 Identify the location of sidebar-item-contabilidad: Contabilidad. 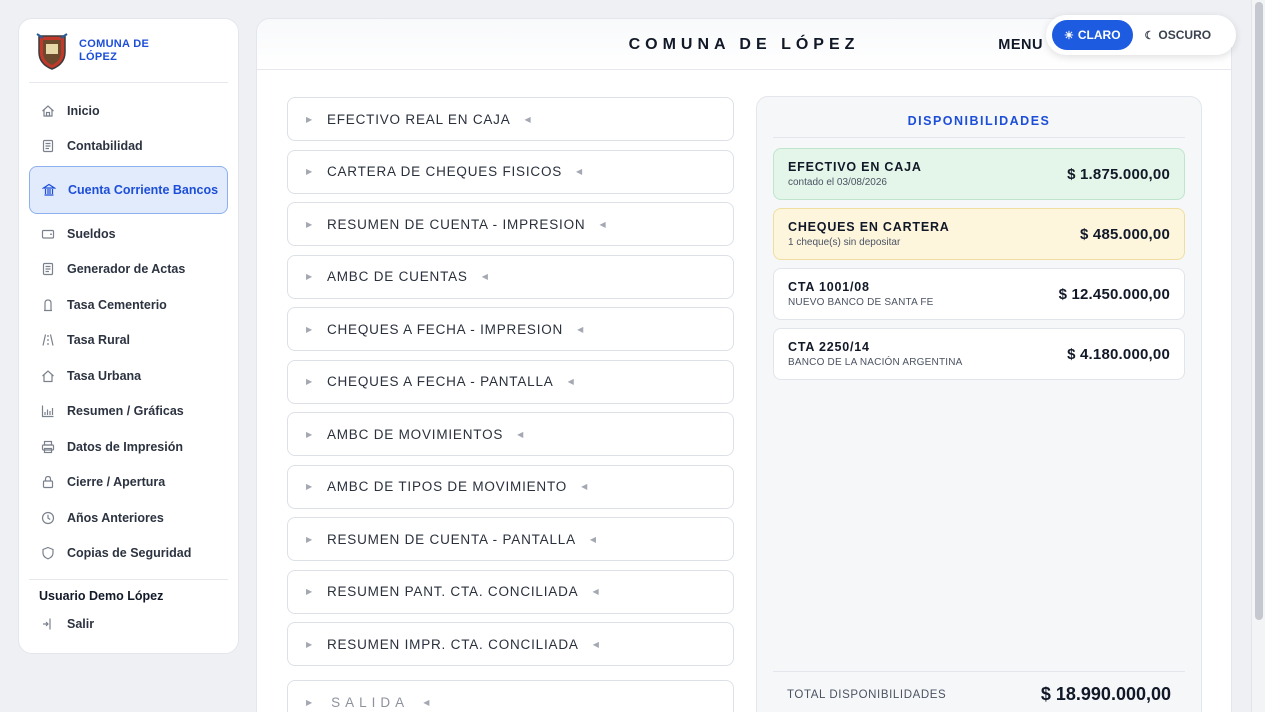
(128, 147).